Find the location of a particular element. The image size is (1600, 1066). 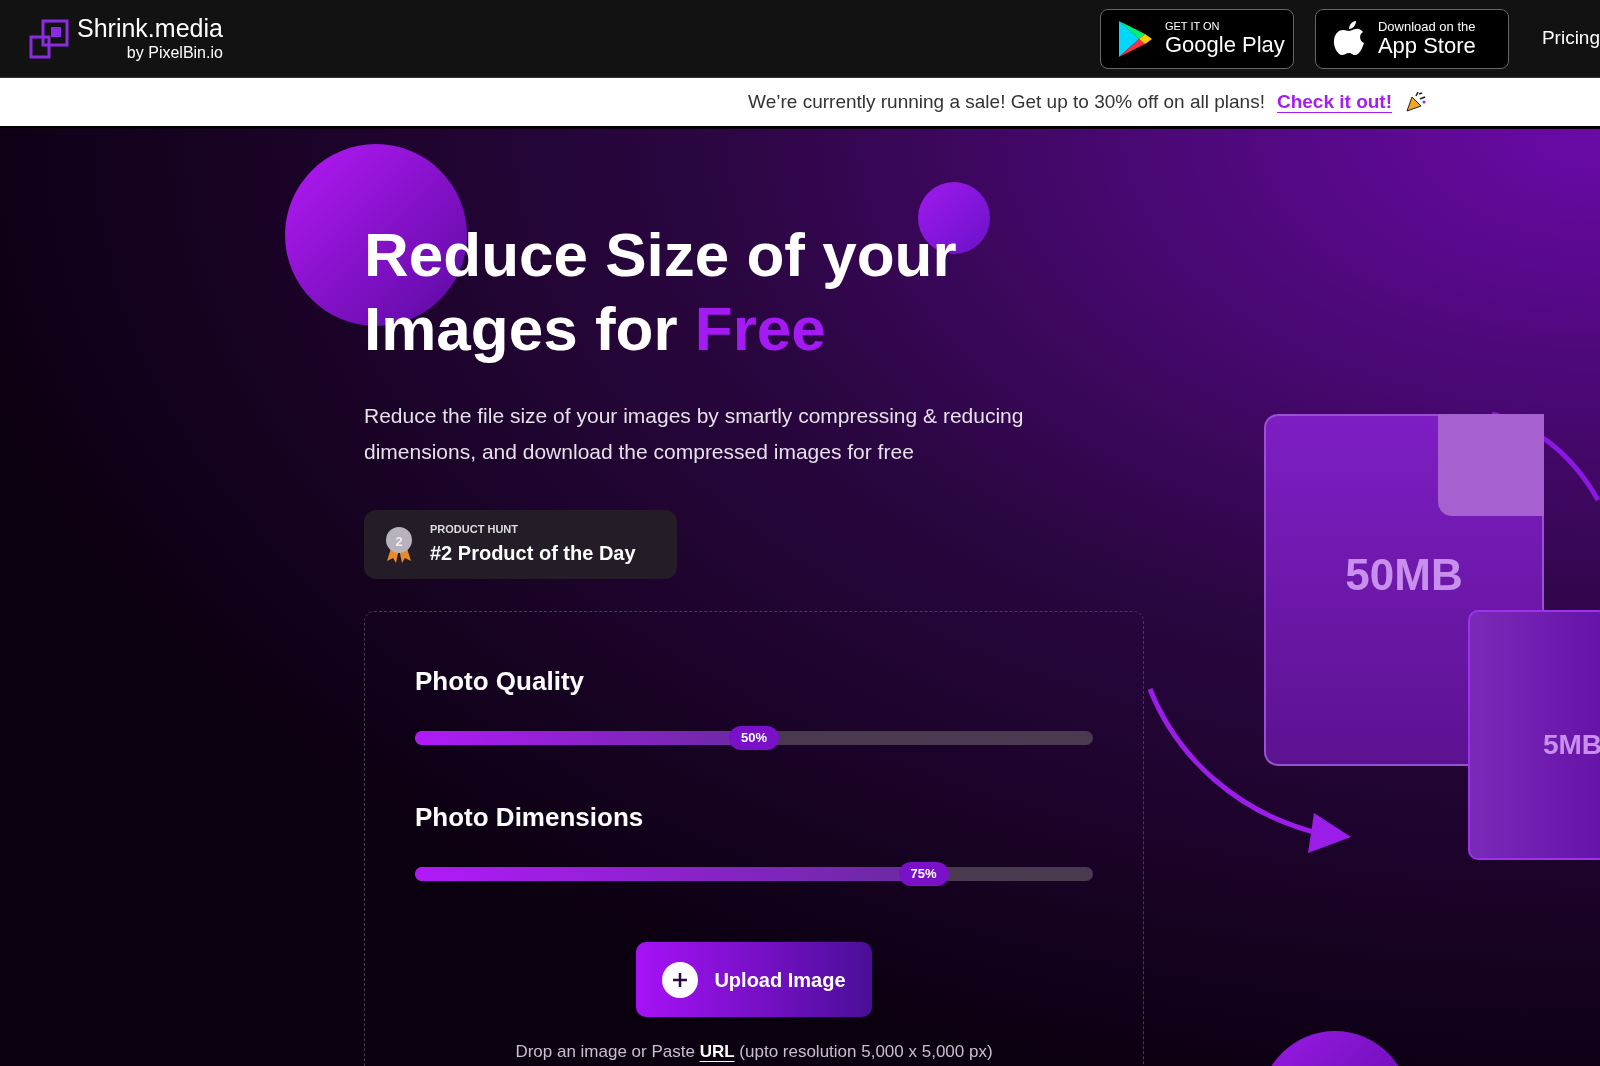

party-popper-icon is located at coordinates (1416, 102).